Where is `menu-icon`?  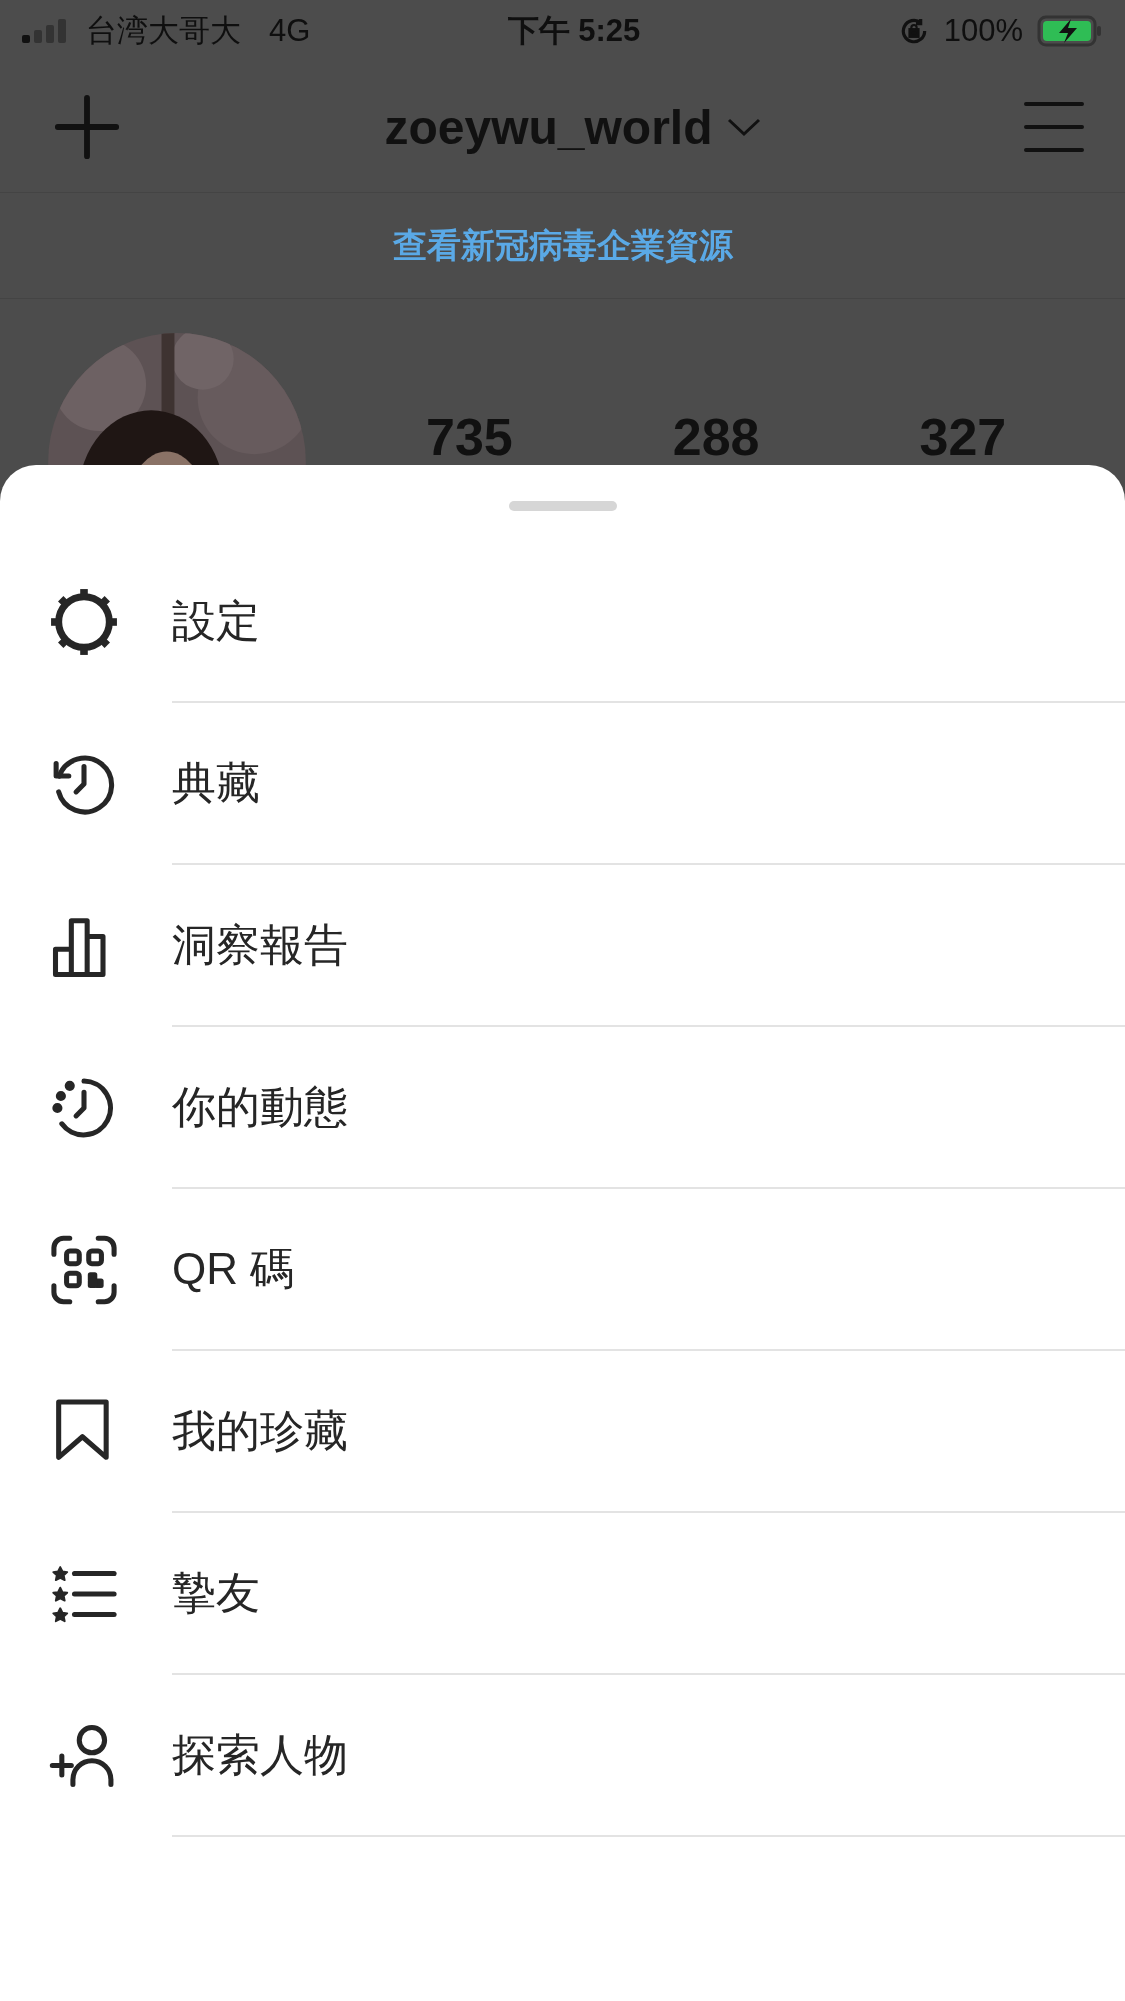
menu-icon is located at coordinates (1054, 127).